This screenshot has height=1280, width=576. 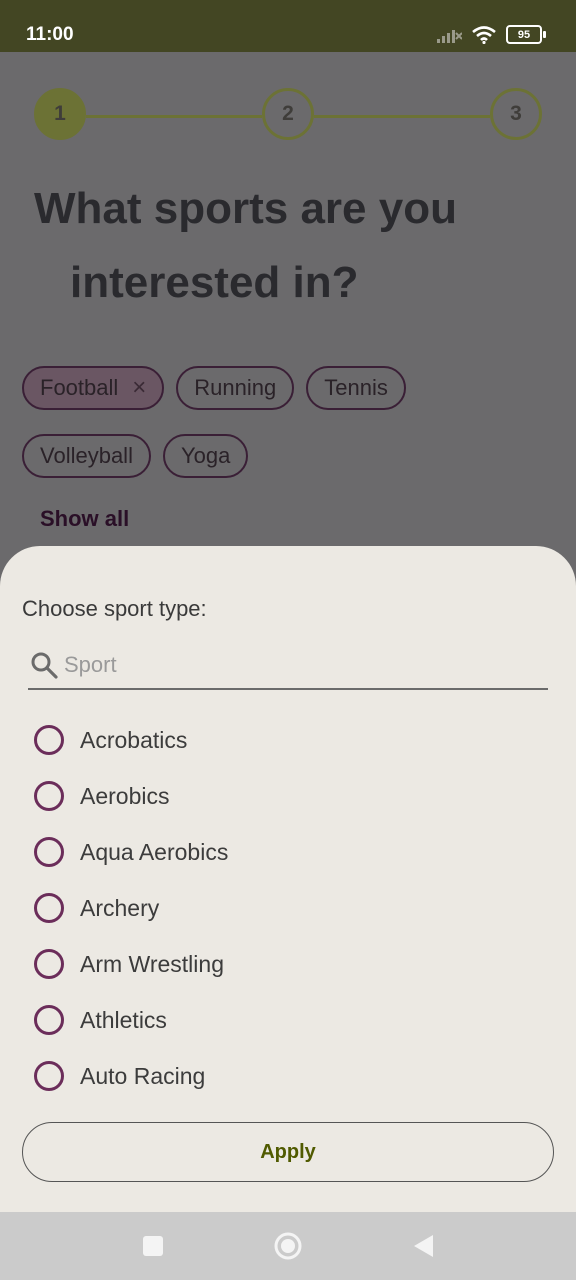 What do you see at coordinates (294, 1076) in the screenshot?
I see `option-auto-racing: Auto Racing` at bounding box center [294, 1076].